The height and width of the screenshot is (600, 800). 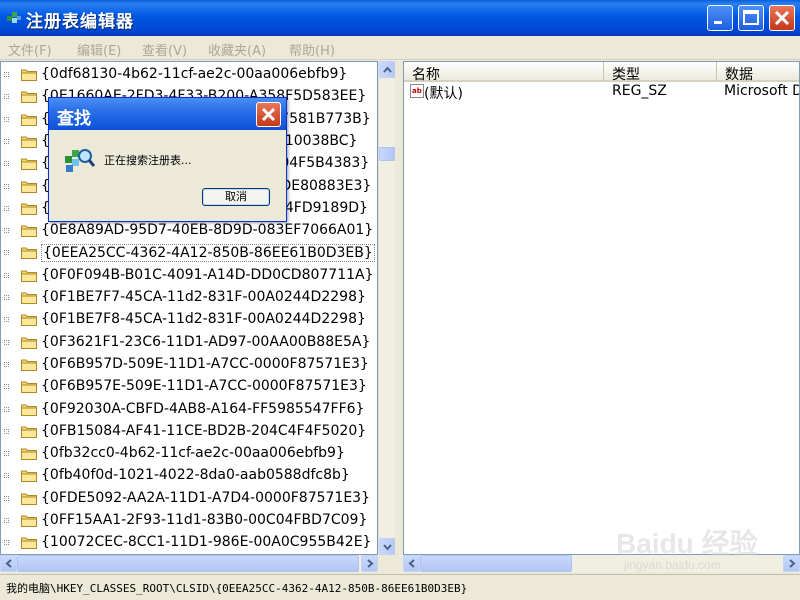 I want to click on tree-item: {0F1BE7F7-45CA-11d2-831F-00A0244D2298}, so click(x=189, y=298).